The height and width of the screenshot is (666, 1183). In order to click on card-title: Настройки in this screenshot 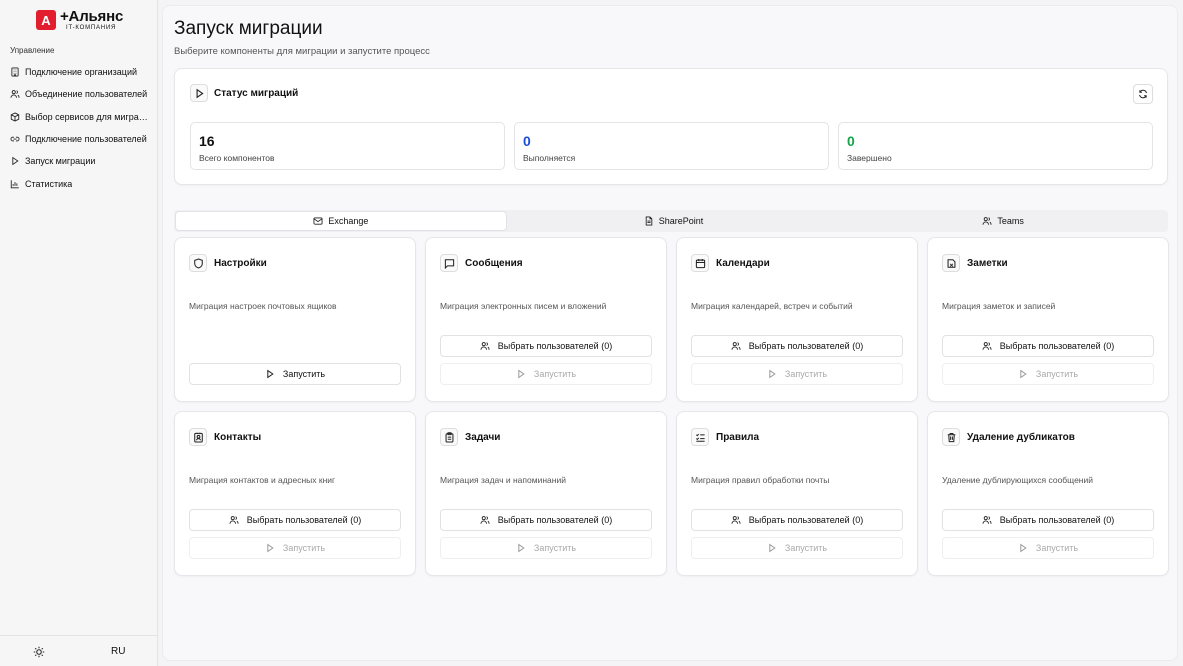, I will do `click(240, 263)`.